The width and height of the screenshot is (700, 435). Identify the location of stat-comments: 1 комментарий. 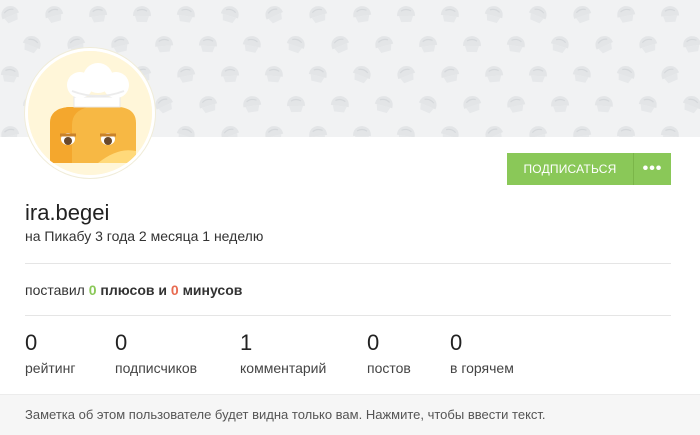
(283, 353).